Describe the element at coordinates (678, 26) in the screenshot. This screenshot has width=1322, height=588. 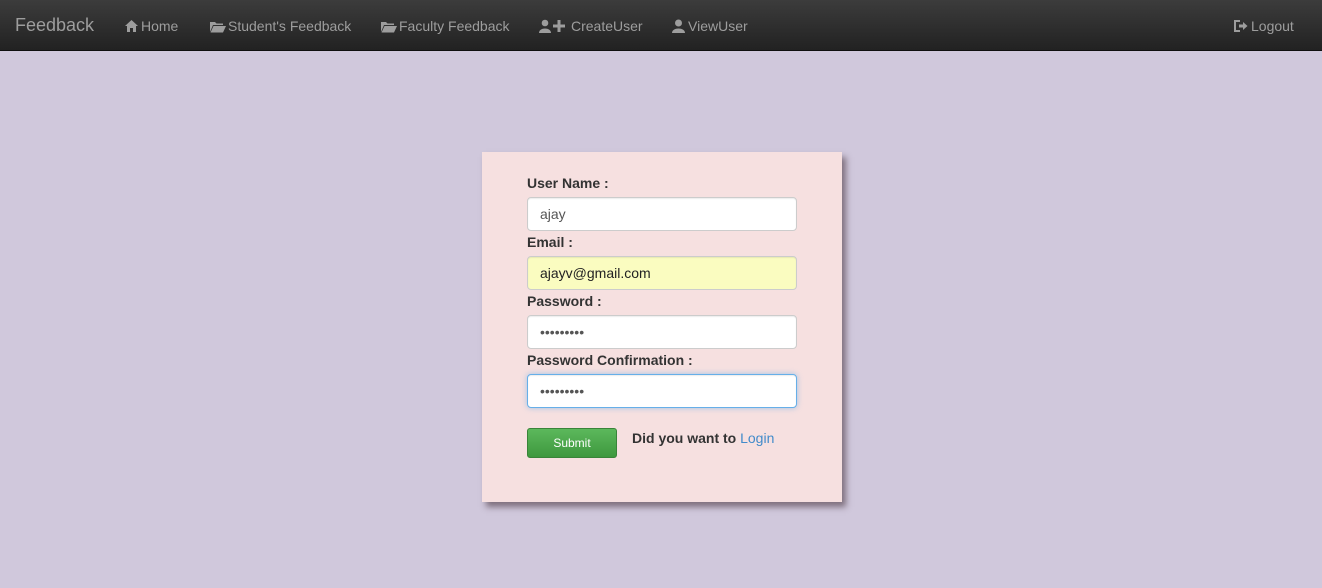
I see `user-icon` at that location.